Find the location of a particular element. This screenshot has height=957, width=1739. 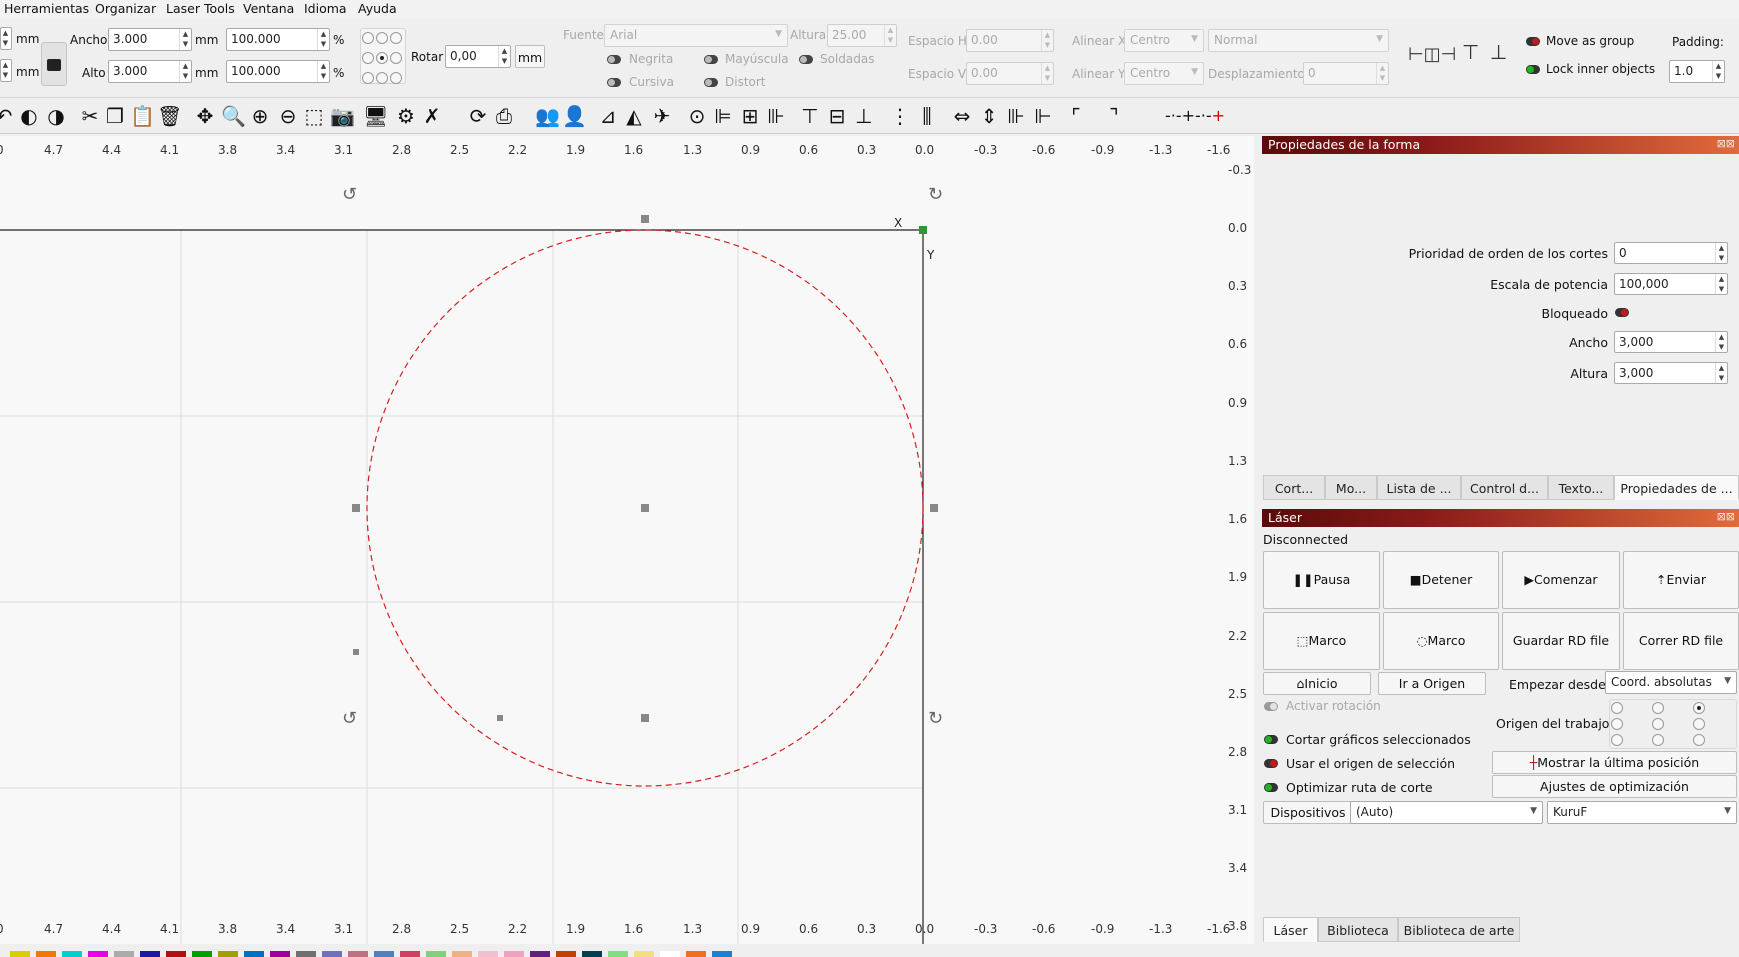

tools-icon: ✗ is located at coordinates (432, 116).